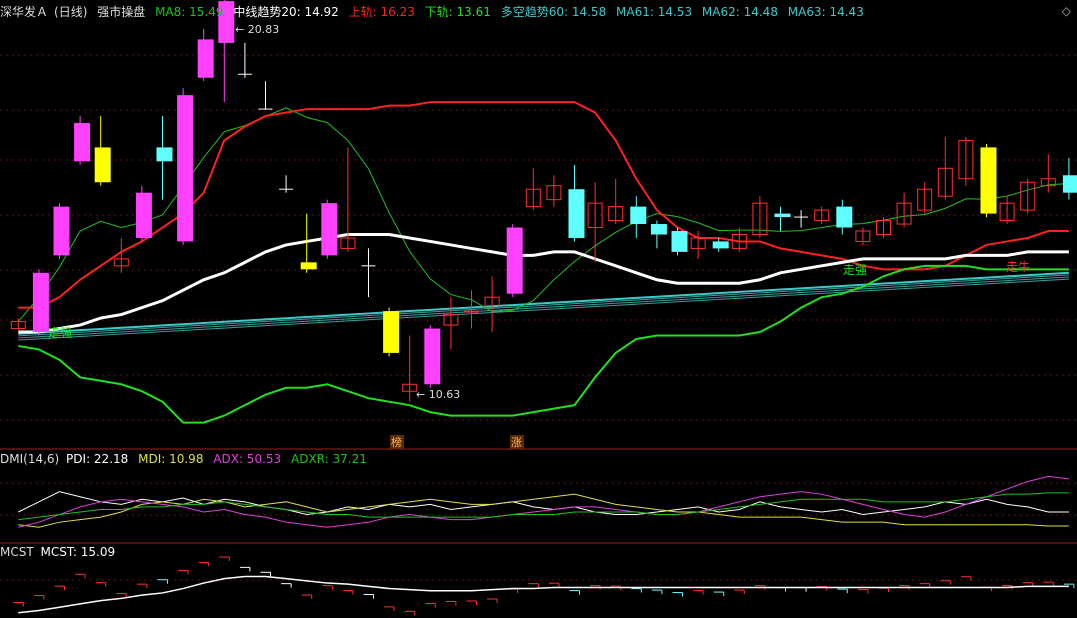 The image size is (1077, 618). I want to click on lower-band-value: 下轨: 13.61, so click(457, 12).